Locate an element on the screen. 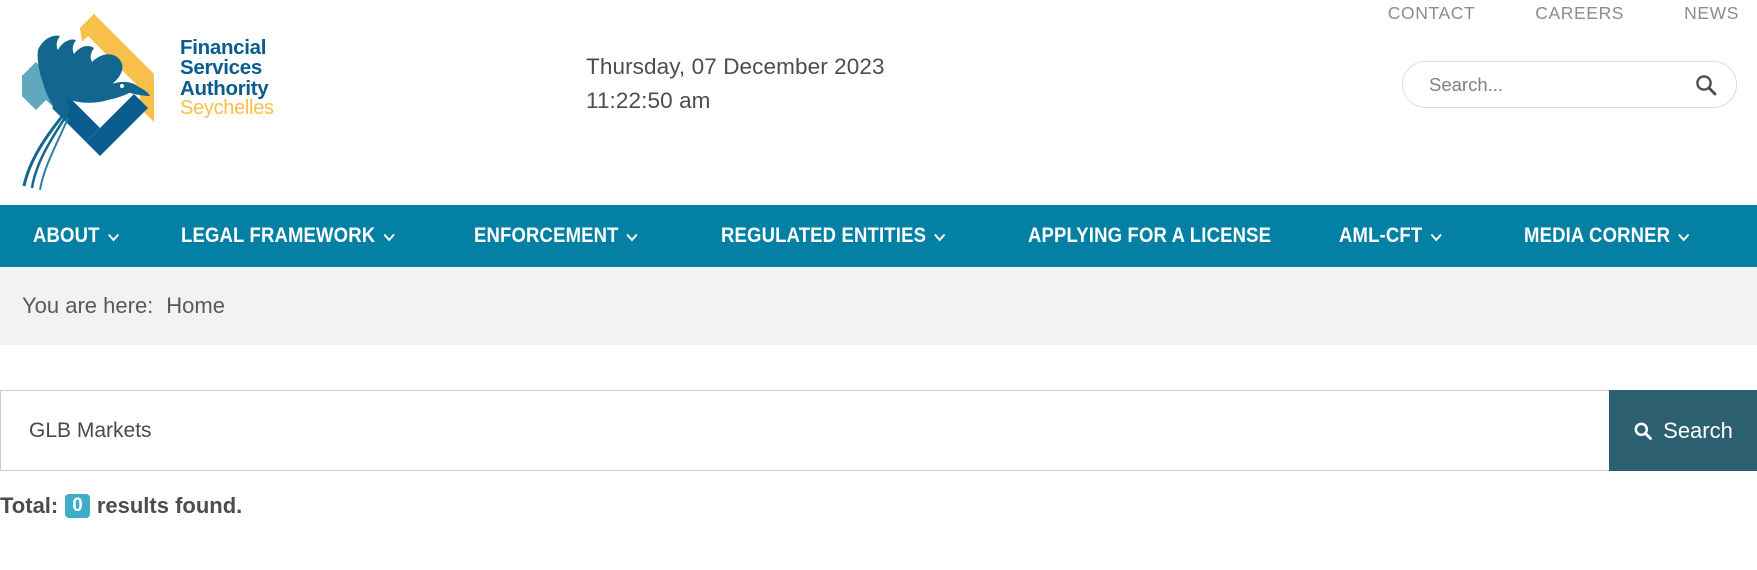 This screenshot has height=570, width=1757. nav-item-legal-framework: LEGAL FRAMEWORK is located at coordinates (310, 236).